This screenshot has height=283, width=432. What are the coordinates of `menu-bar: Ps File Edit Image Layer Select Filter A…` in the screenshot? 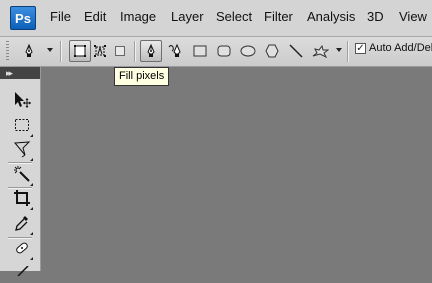 It's located at (216, 18).